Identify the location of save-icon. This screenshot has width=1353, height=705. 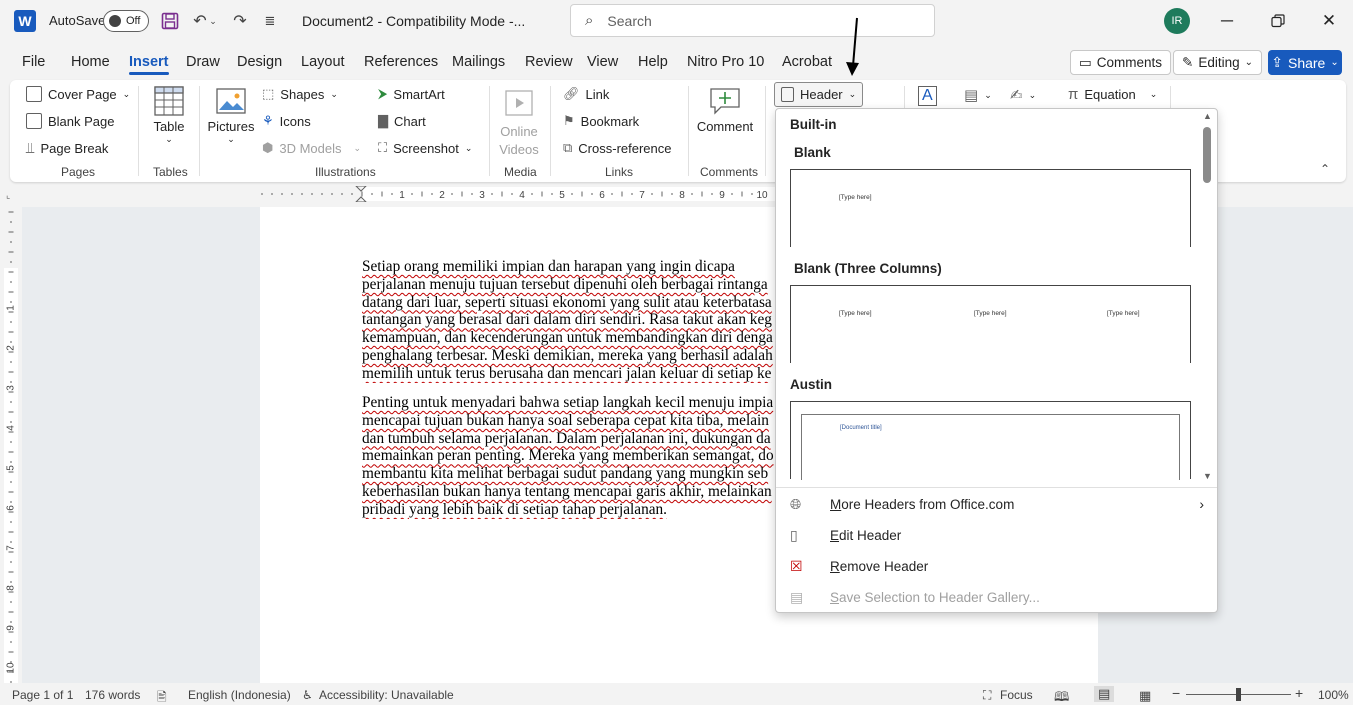
(170, 21).